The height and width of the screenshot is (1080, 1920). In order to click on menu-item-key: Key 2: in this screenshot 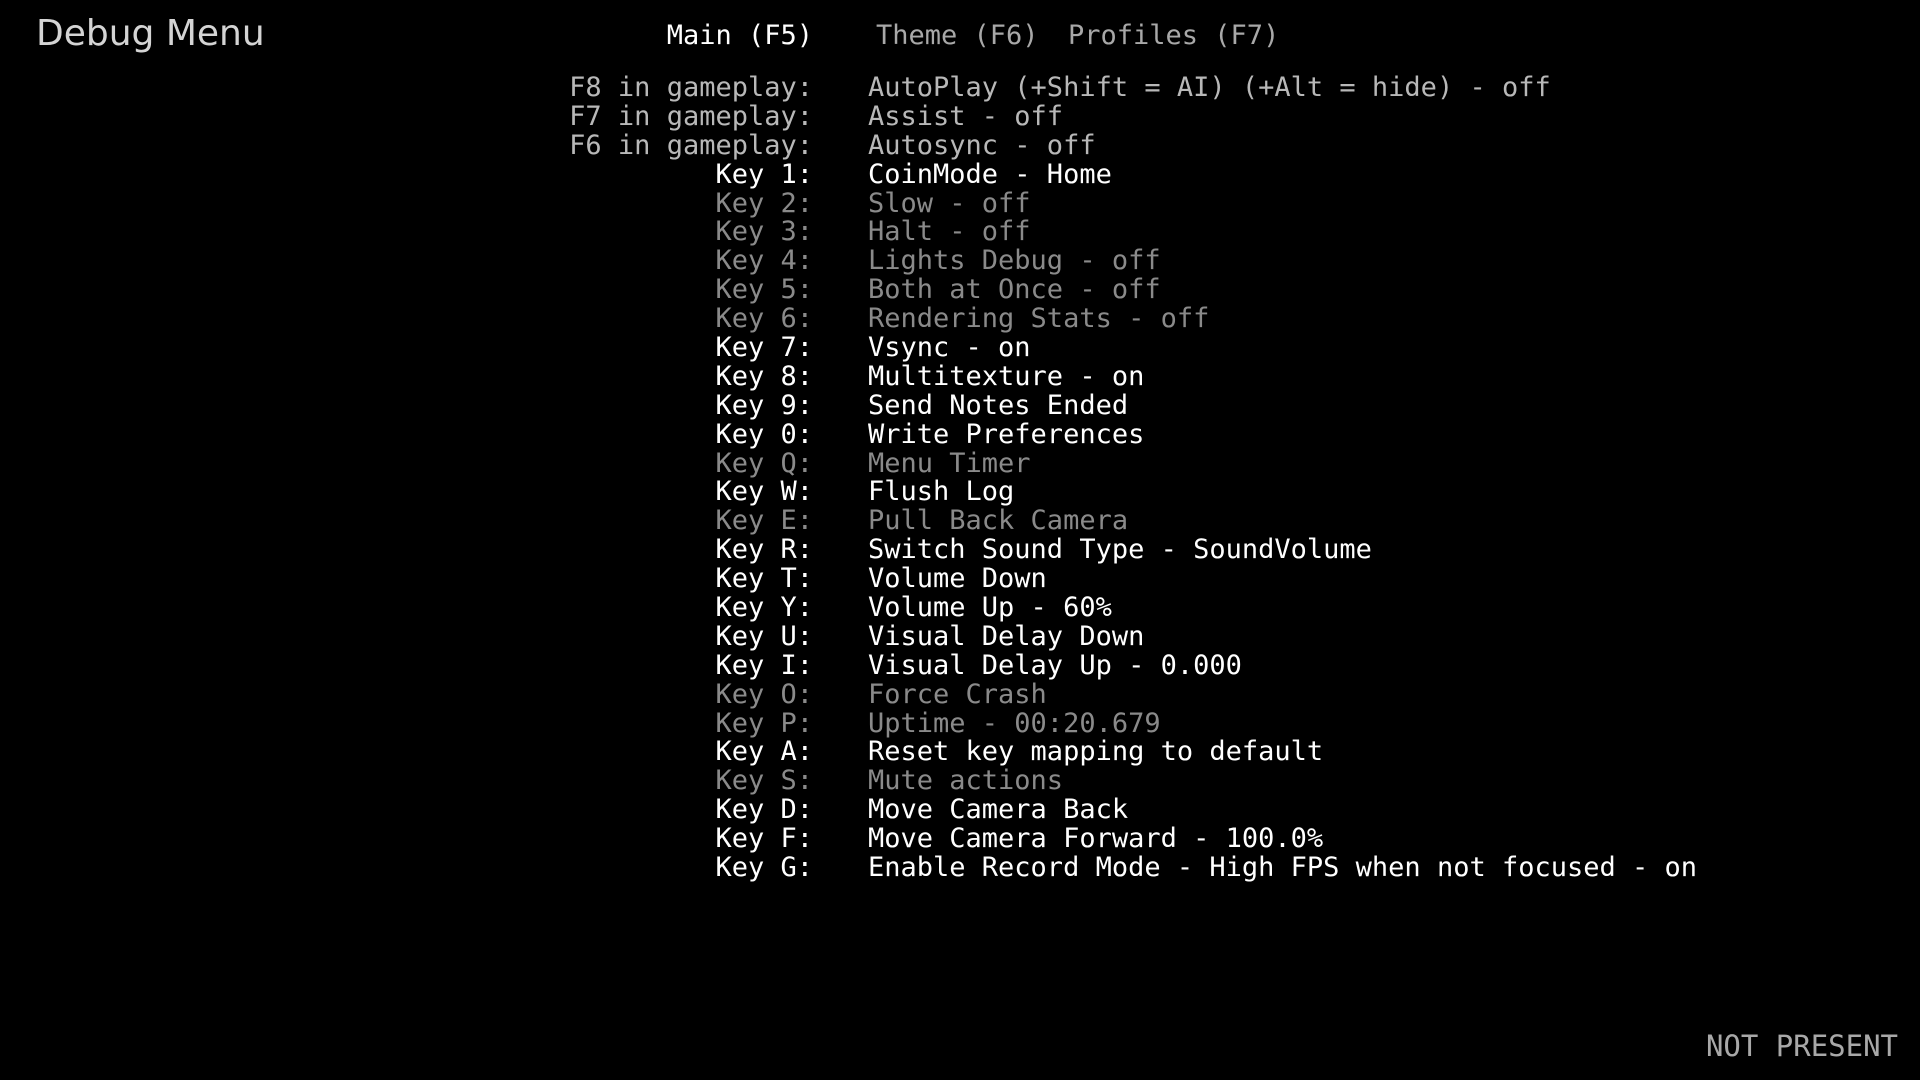, I will do `click(764, 203)`.